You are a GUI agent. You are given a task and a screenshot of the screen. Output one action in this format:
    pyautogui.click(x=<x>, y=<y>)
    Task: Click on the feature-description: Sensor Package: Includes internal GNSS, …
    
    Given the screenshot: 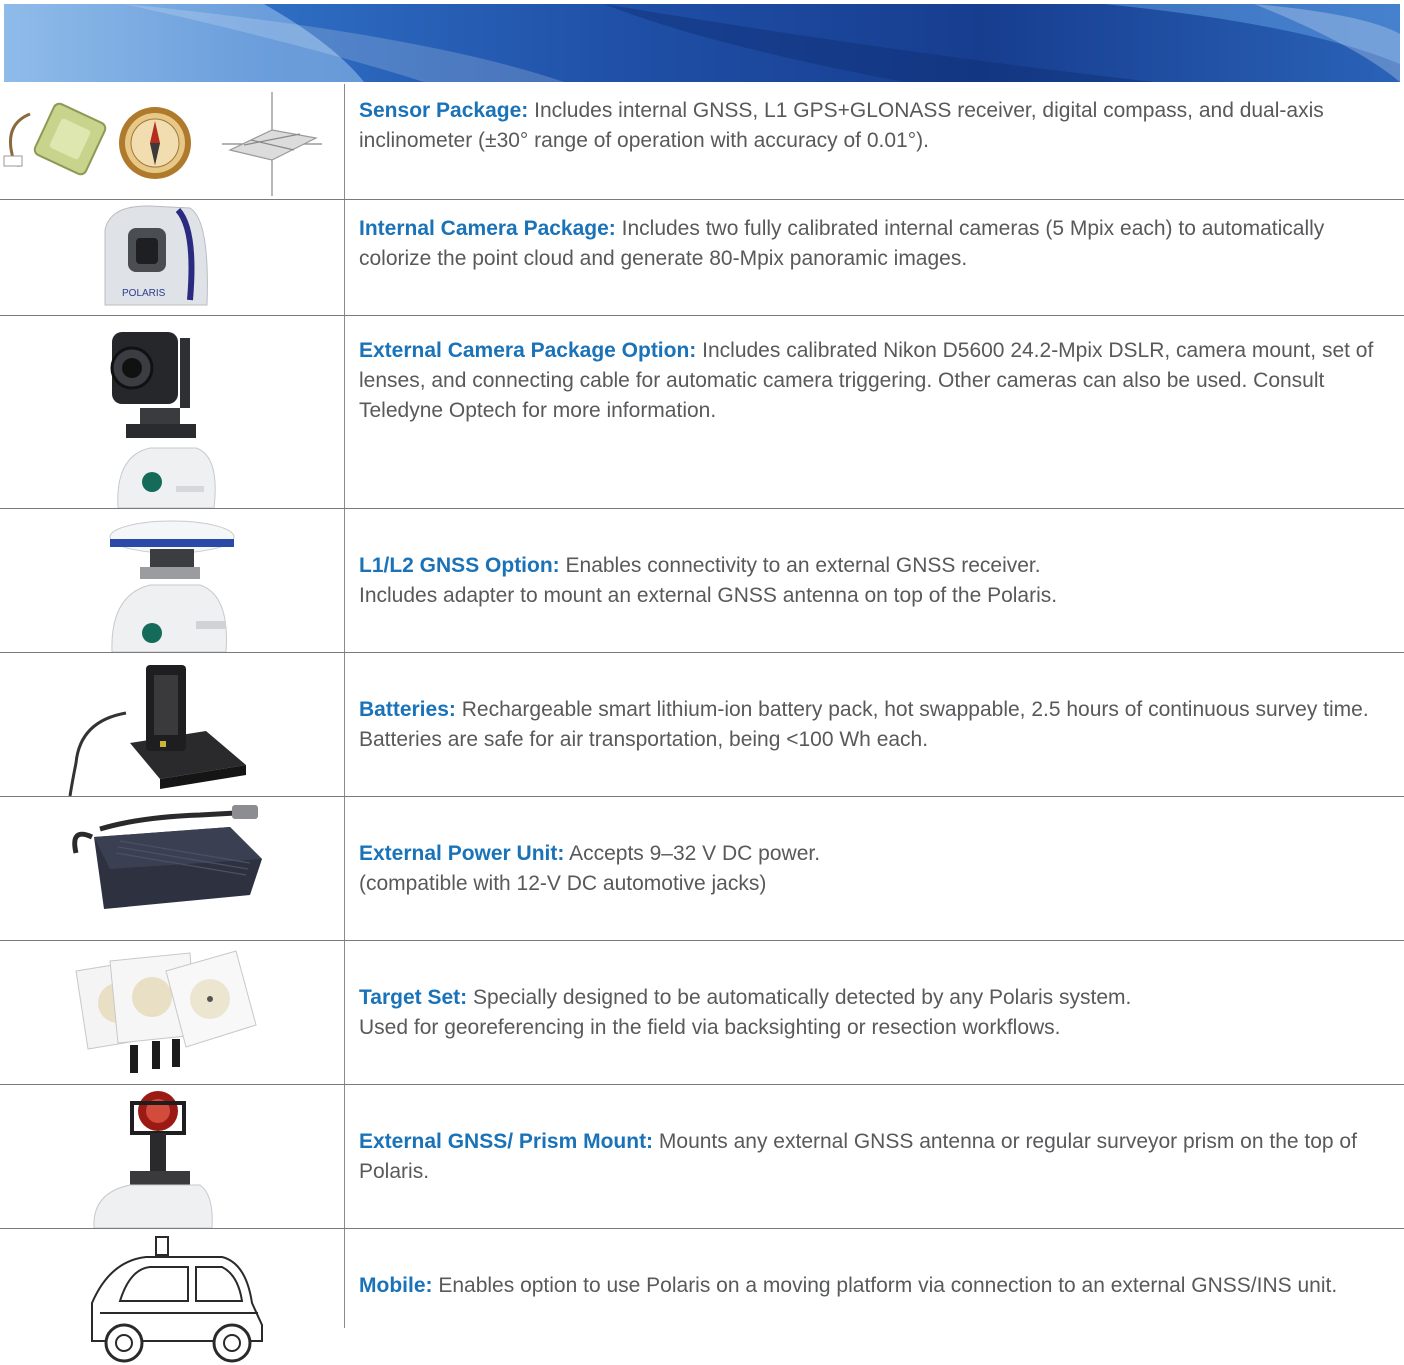 What is the action you would take?
    pyautogui.click(x=874, y=126)
    